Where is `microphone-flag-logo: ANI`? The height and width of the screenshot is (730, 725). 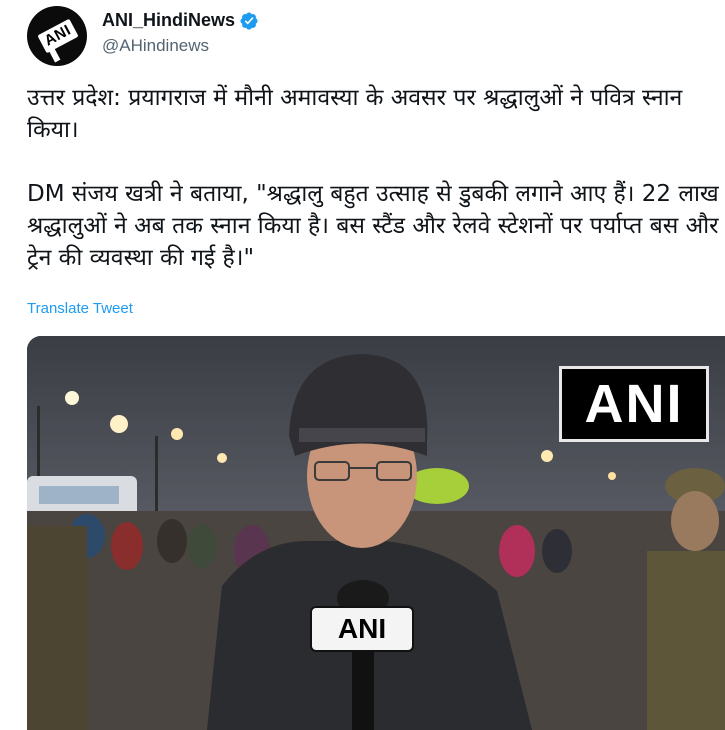 microphone-flag-logo: ANI is located at coordinates (362, 629).